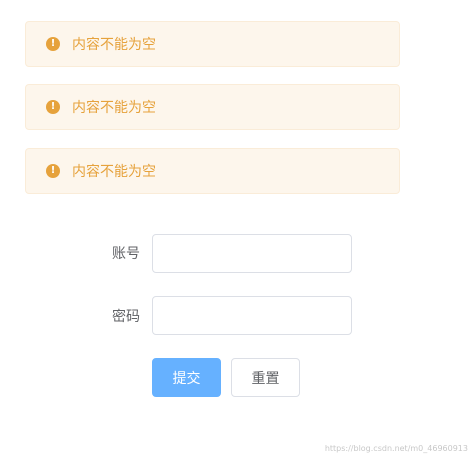 This screenshot has height=457, width=474. Describe the element at coordinates (252, 253) in the screenshot. I see `account-input` at that location.